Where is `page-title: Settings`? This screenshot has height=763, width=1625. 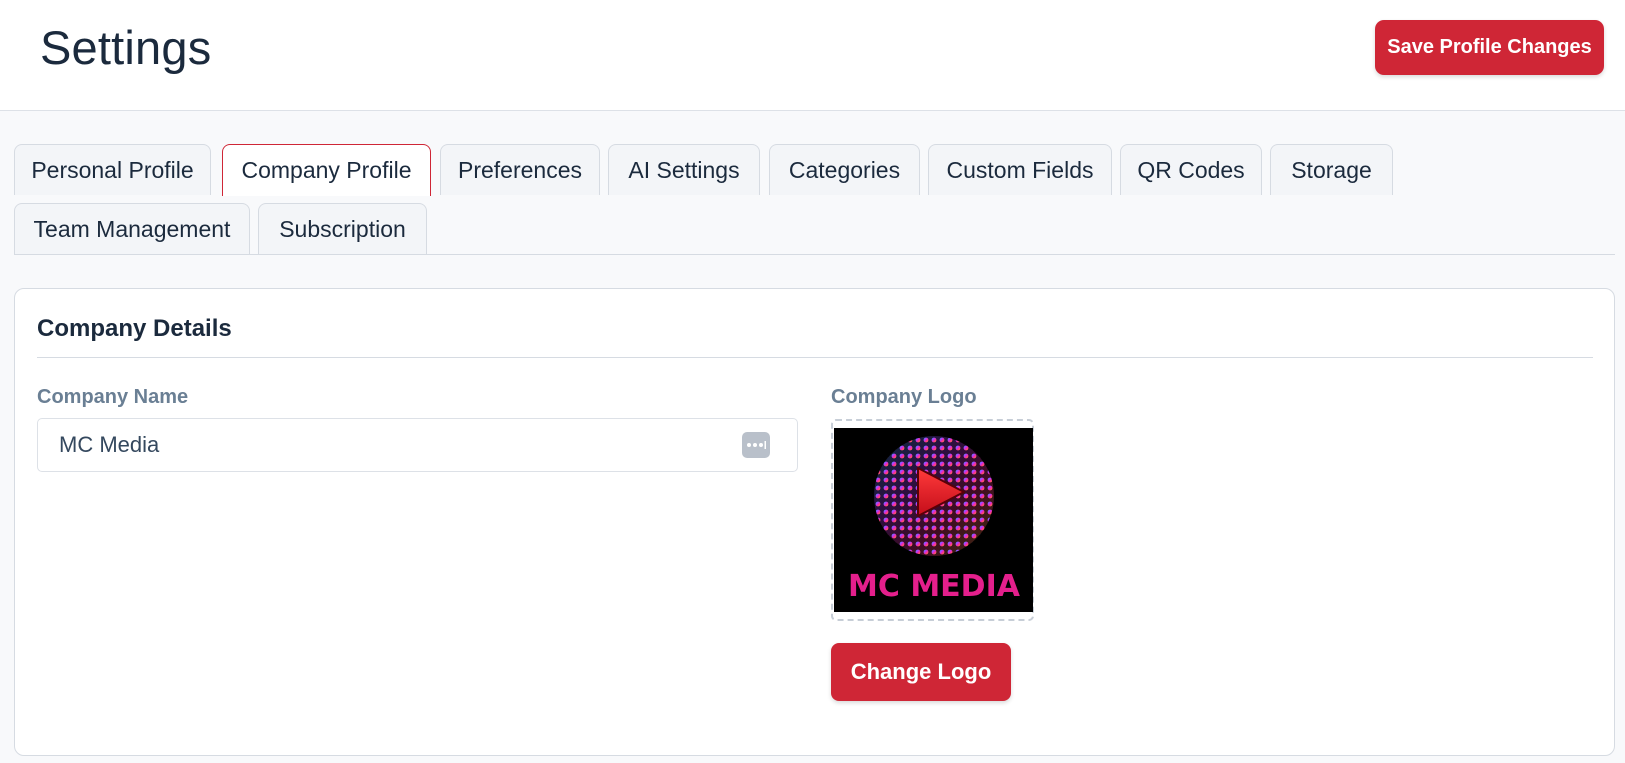 page-title: Settings is located at coordinates (126, 47).